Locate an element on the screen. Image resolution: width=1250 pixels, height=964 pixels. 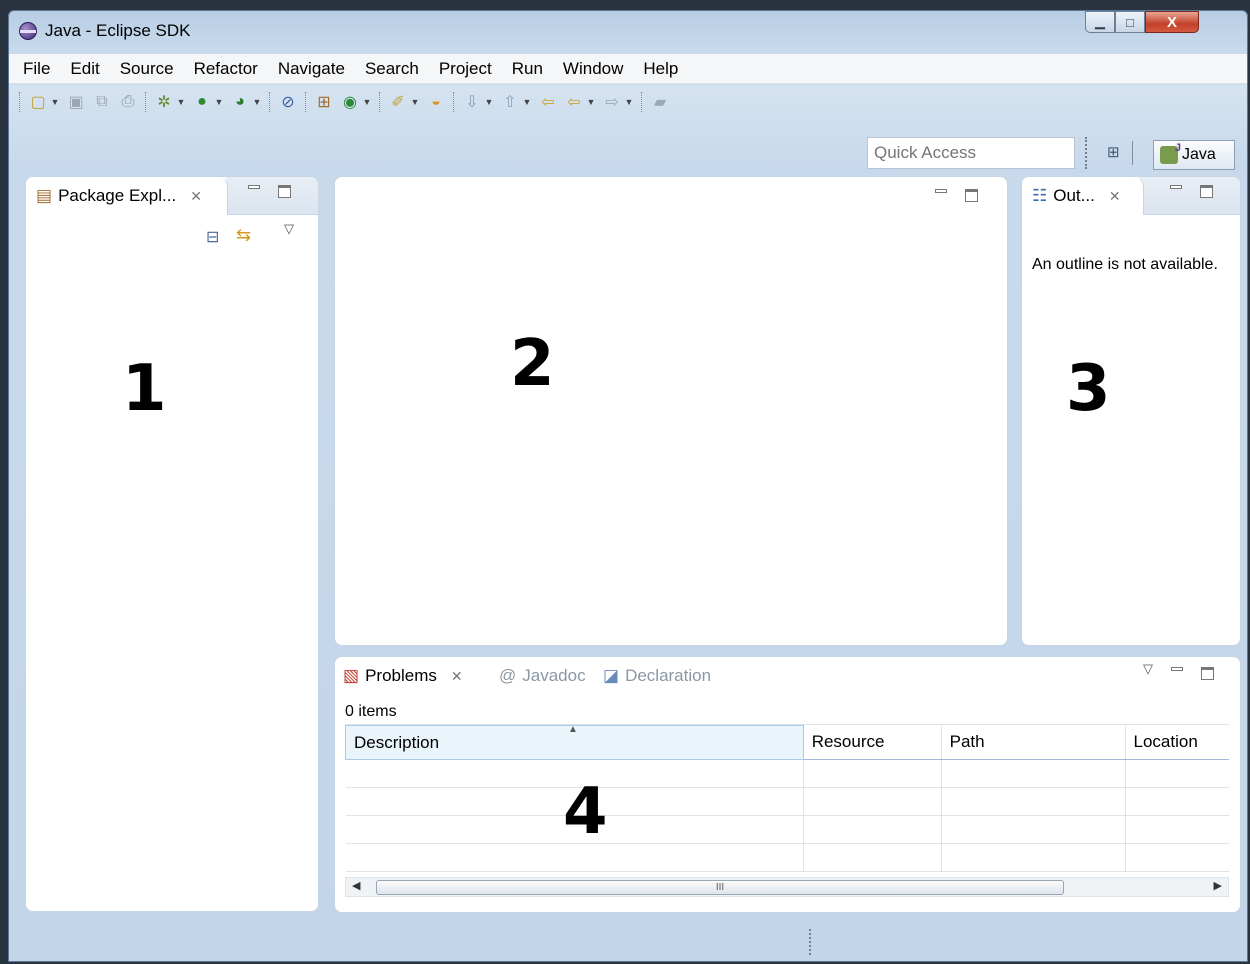
scroll-thumb-grip: III is located at coordinates (720, 887).